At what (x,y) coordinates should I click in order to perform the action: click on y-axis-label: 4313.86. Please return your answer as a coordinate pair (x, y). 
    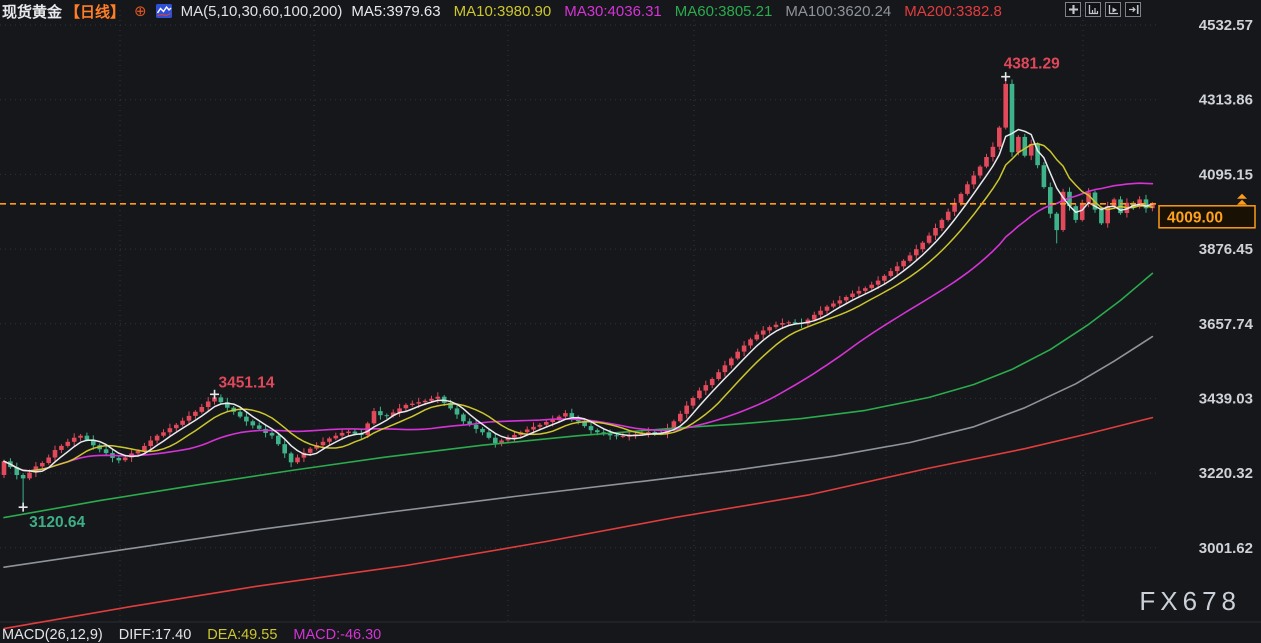
    Looking at the image, I should click on (1226, 100).